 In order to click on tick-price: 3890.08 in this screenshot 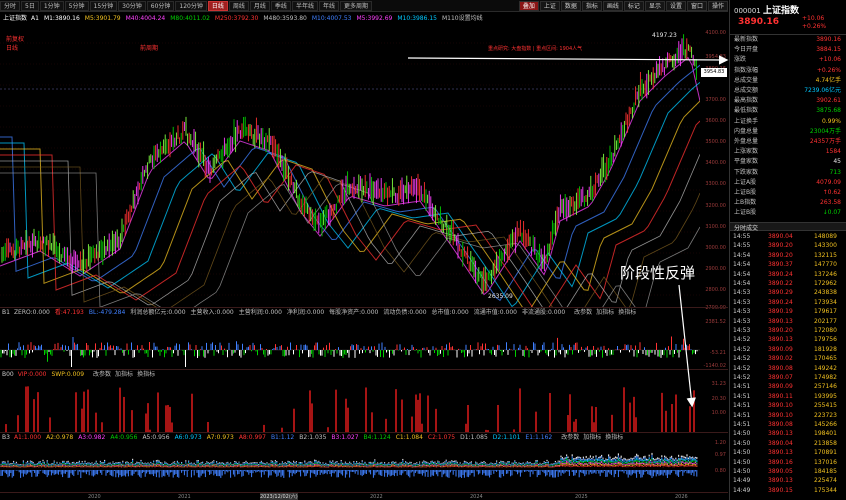, I will do `click(780, 424)`.